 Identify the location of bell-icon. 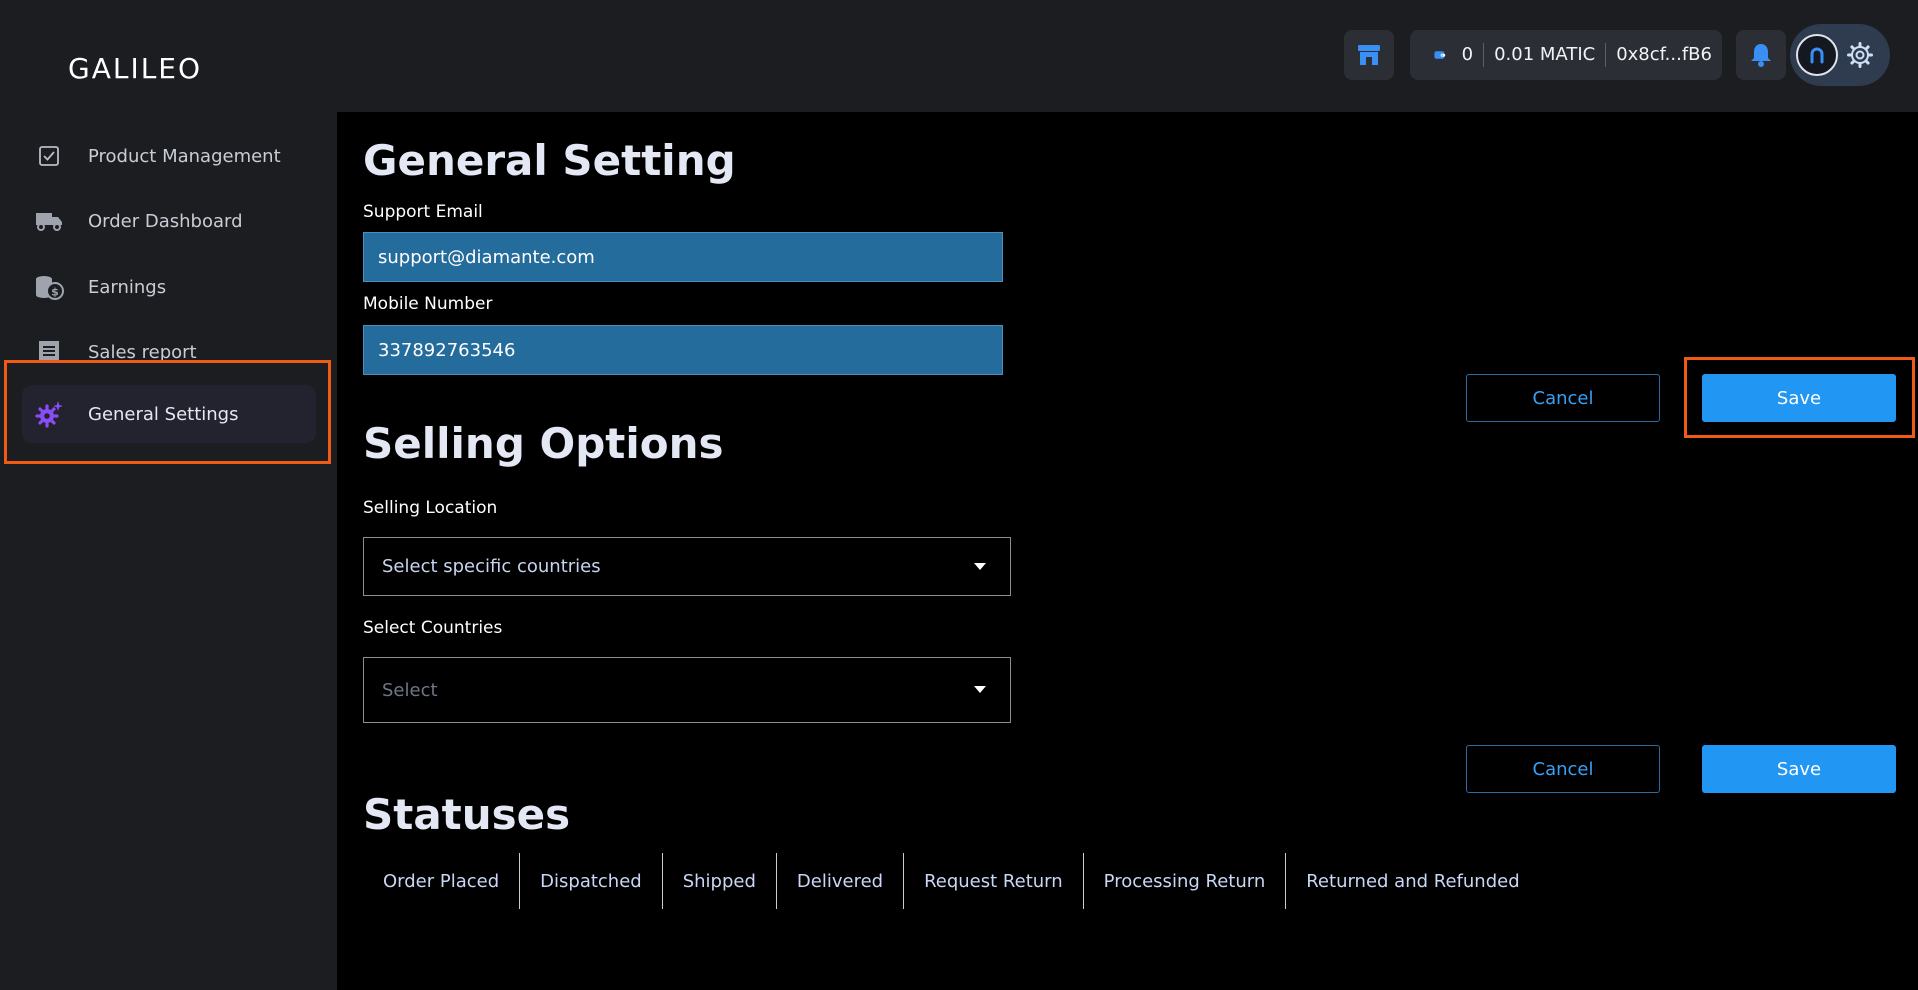
(1761, 55).